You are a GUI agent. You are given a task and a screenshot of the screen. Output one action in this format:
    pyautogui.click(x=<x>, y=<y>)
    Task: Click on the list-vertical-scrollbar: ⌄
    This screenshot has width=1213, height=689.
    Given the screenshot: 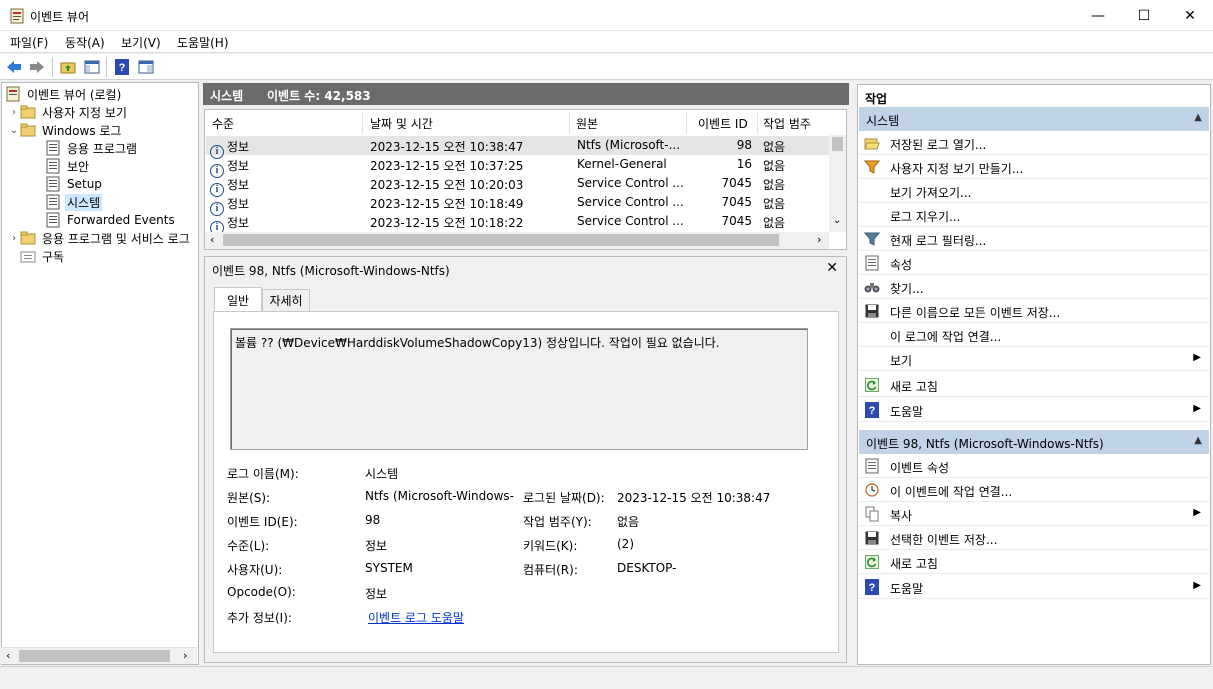 What is the action you would take?
    pyautogui.click(x=837, y=183)
    